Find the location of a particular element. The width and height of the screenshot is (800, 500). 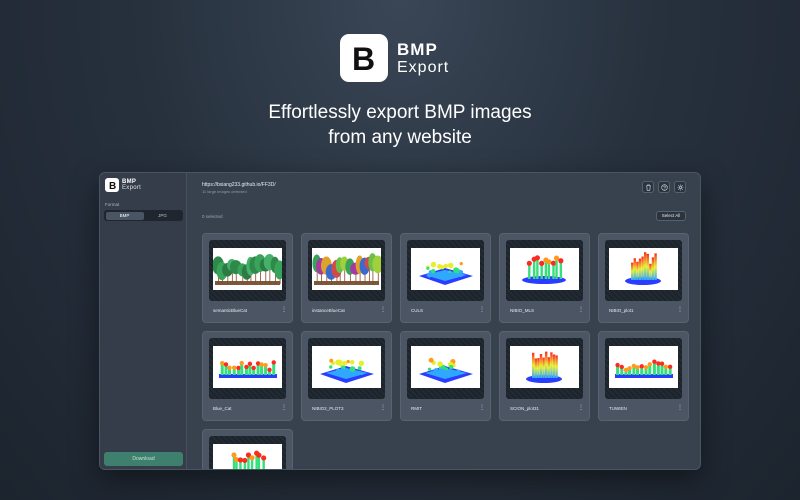

settings-icon is located at coordinates (680, 187).